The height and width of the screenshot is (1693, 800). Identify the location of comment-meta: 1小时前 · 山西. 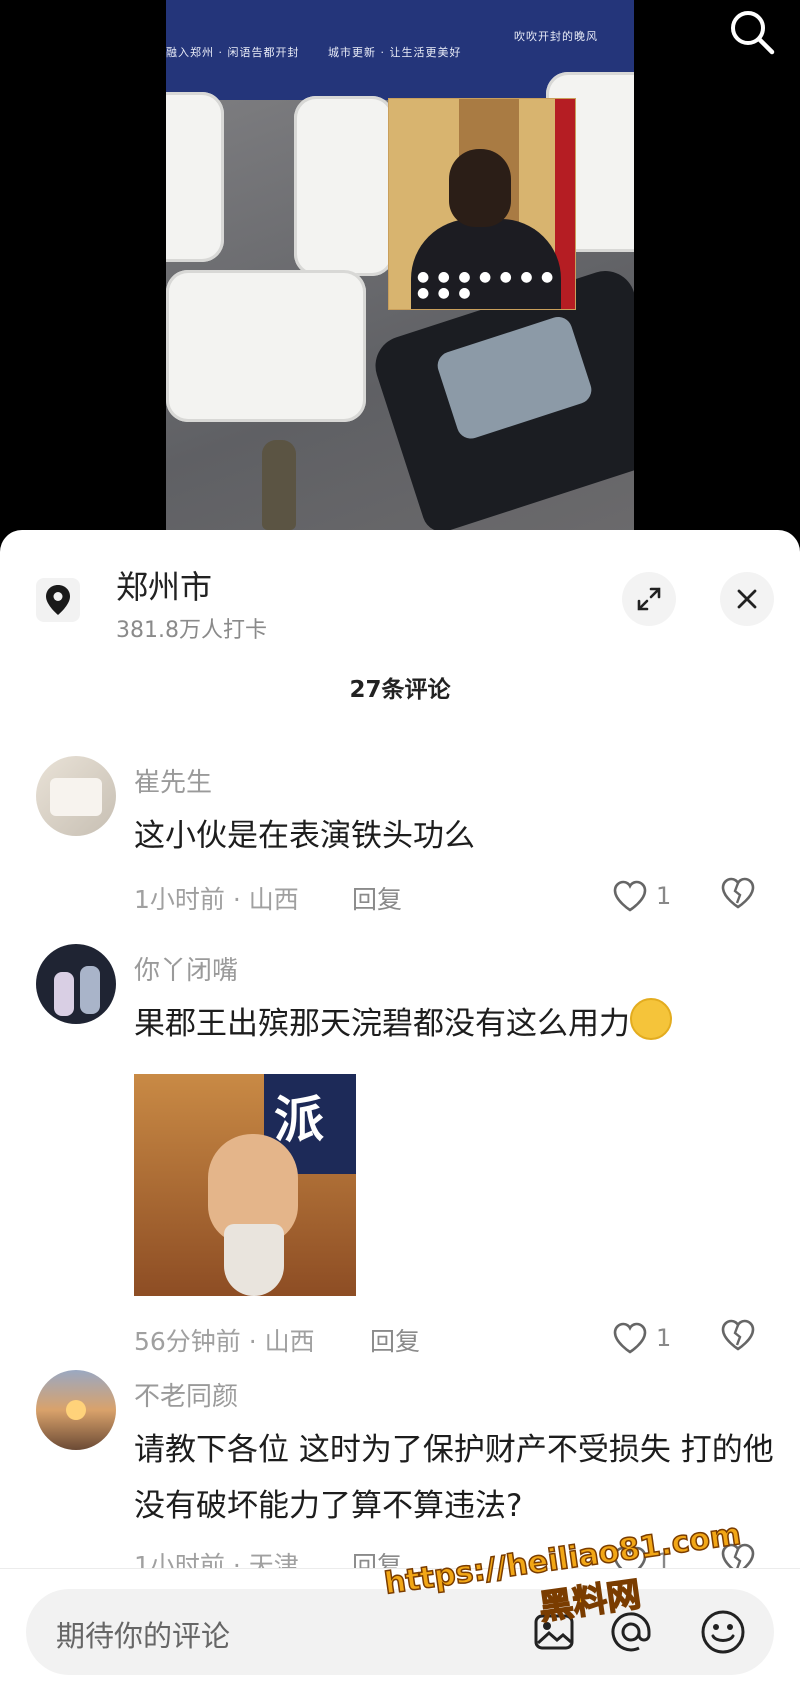
(216, 899).